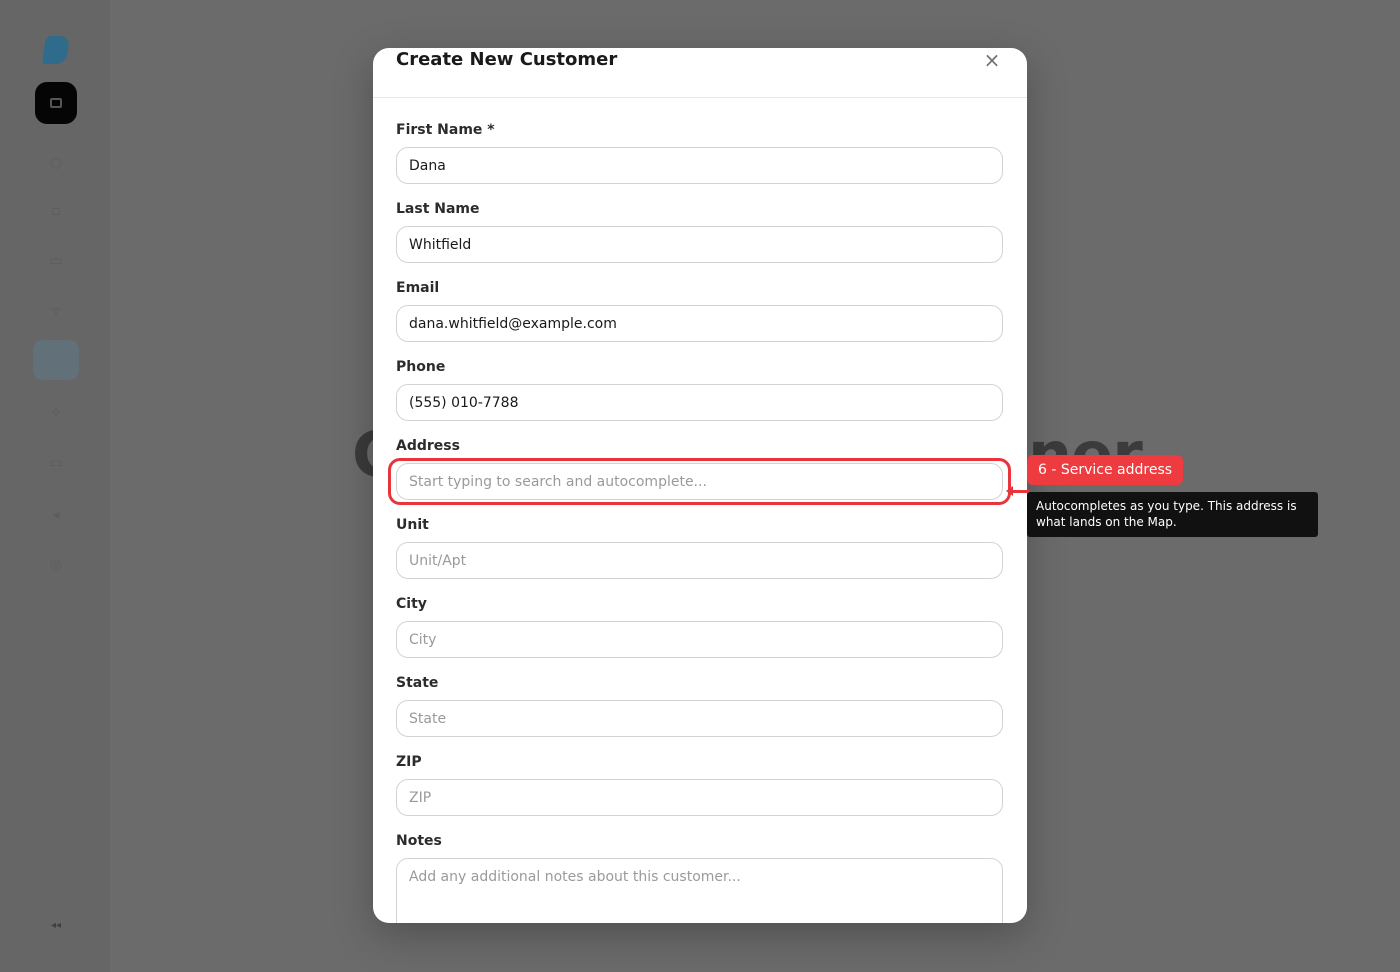 The height and width of the screenshot is (972, 1400). Describe the element at coordinates (412, 525) in the screenshot. I see `unit-label: Unit` at that location.